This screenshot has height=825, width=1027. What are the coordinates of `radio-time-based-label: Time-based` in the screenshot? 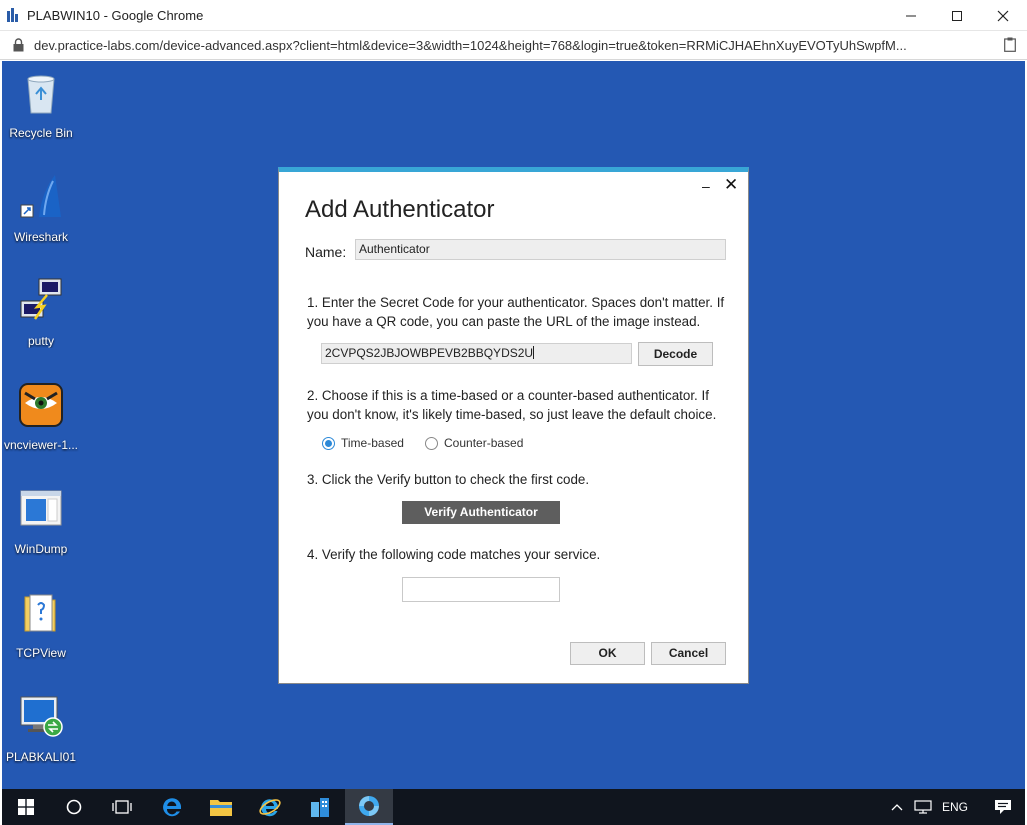 It's located at (372, 443).